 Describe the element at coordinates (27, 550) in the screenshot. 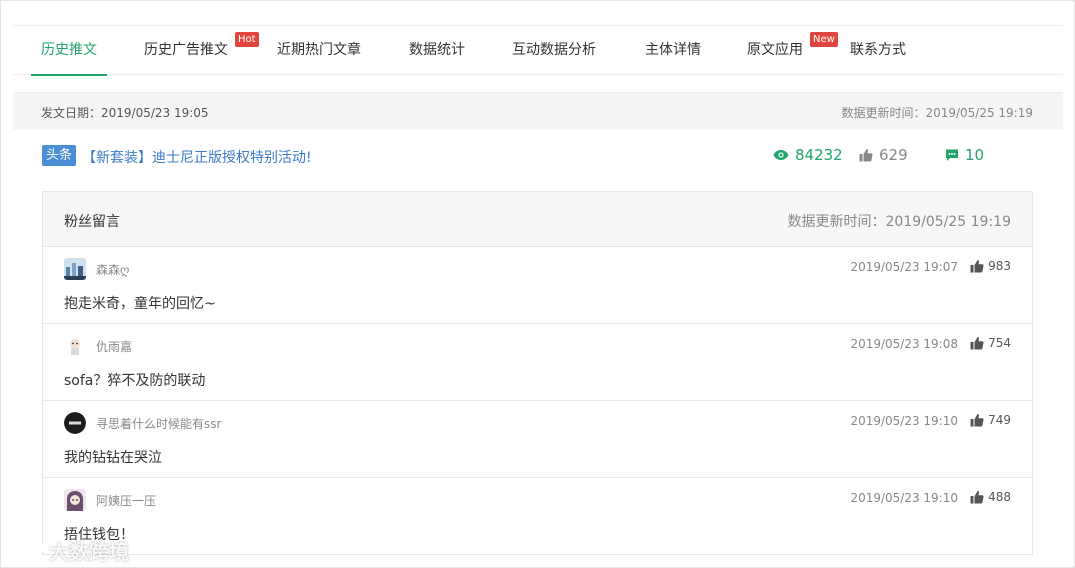

I see `watermark-logo-icon` at that location.